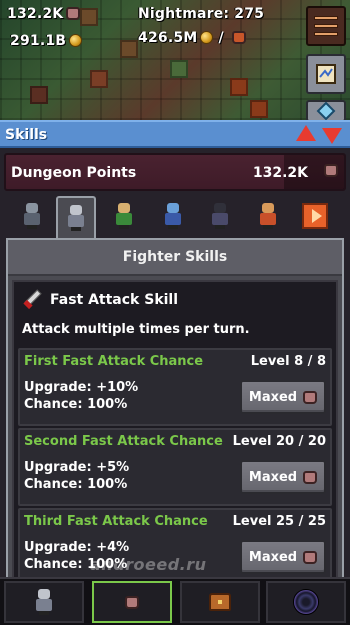  I want to click on hud-gold: 291.1B, so click(46, 41).